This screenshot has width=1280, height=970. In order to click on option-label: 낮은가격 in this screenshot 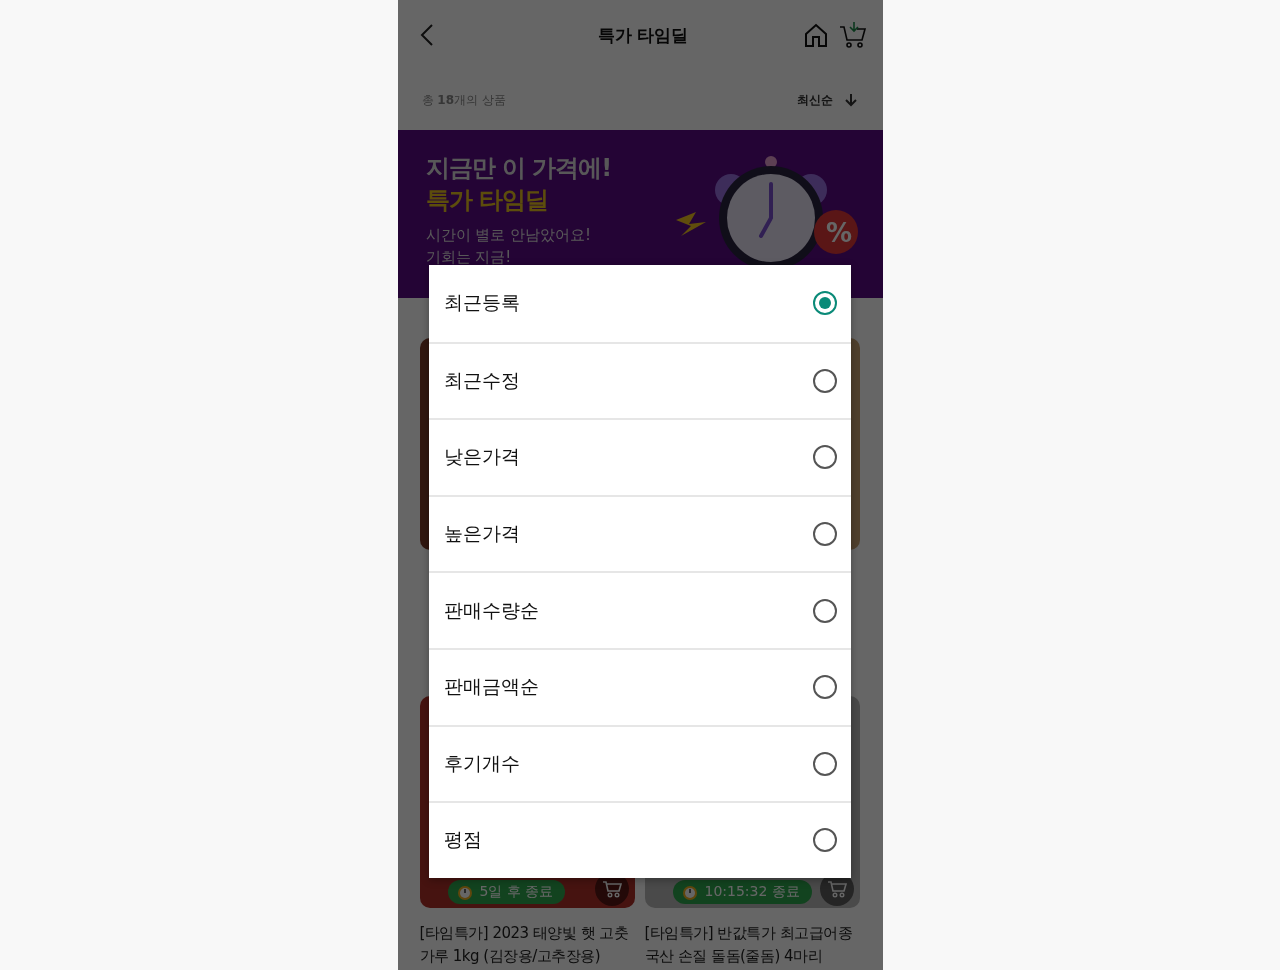, I will do `click(481, 457)`.